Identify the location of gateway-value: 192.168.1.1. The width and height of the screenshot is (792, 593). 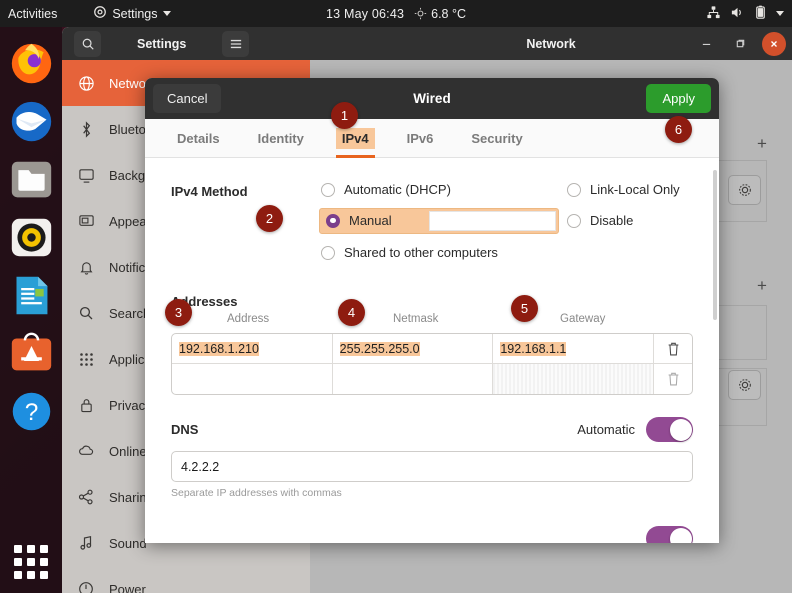
(533, 348).